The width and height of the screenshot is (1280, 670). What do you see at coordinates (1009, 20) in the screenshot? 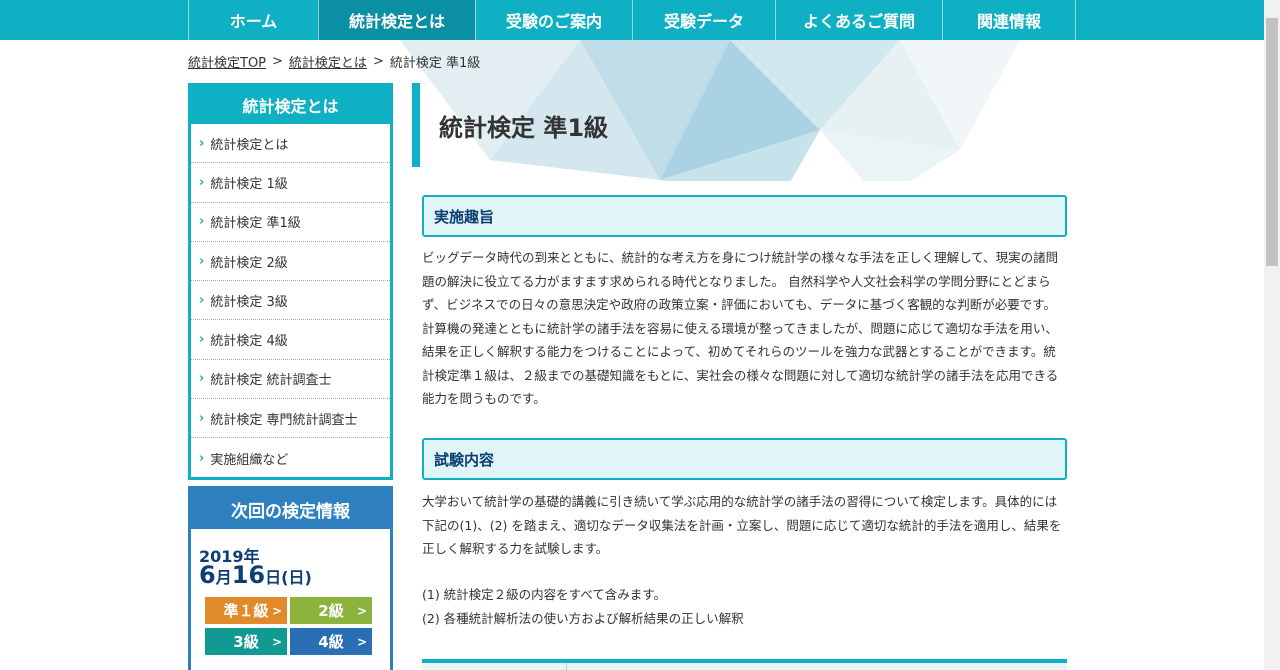
I see `nav-item-related: 関連情報` at bounding box center [1009, 20].